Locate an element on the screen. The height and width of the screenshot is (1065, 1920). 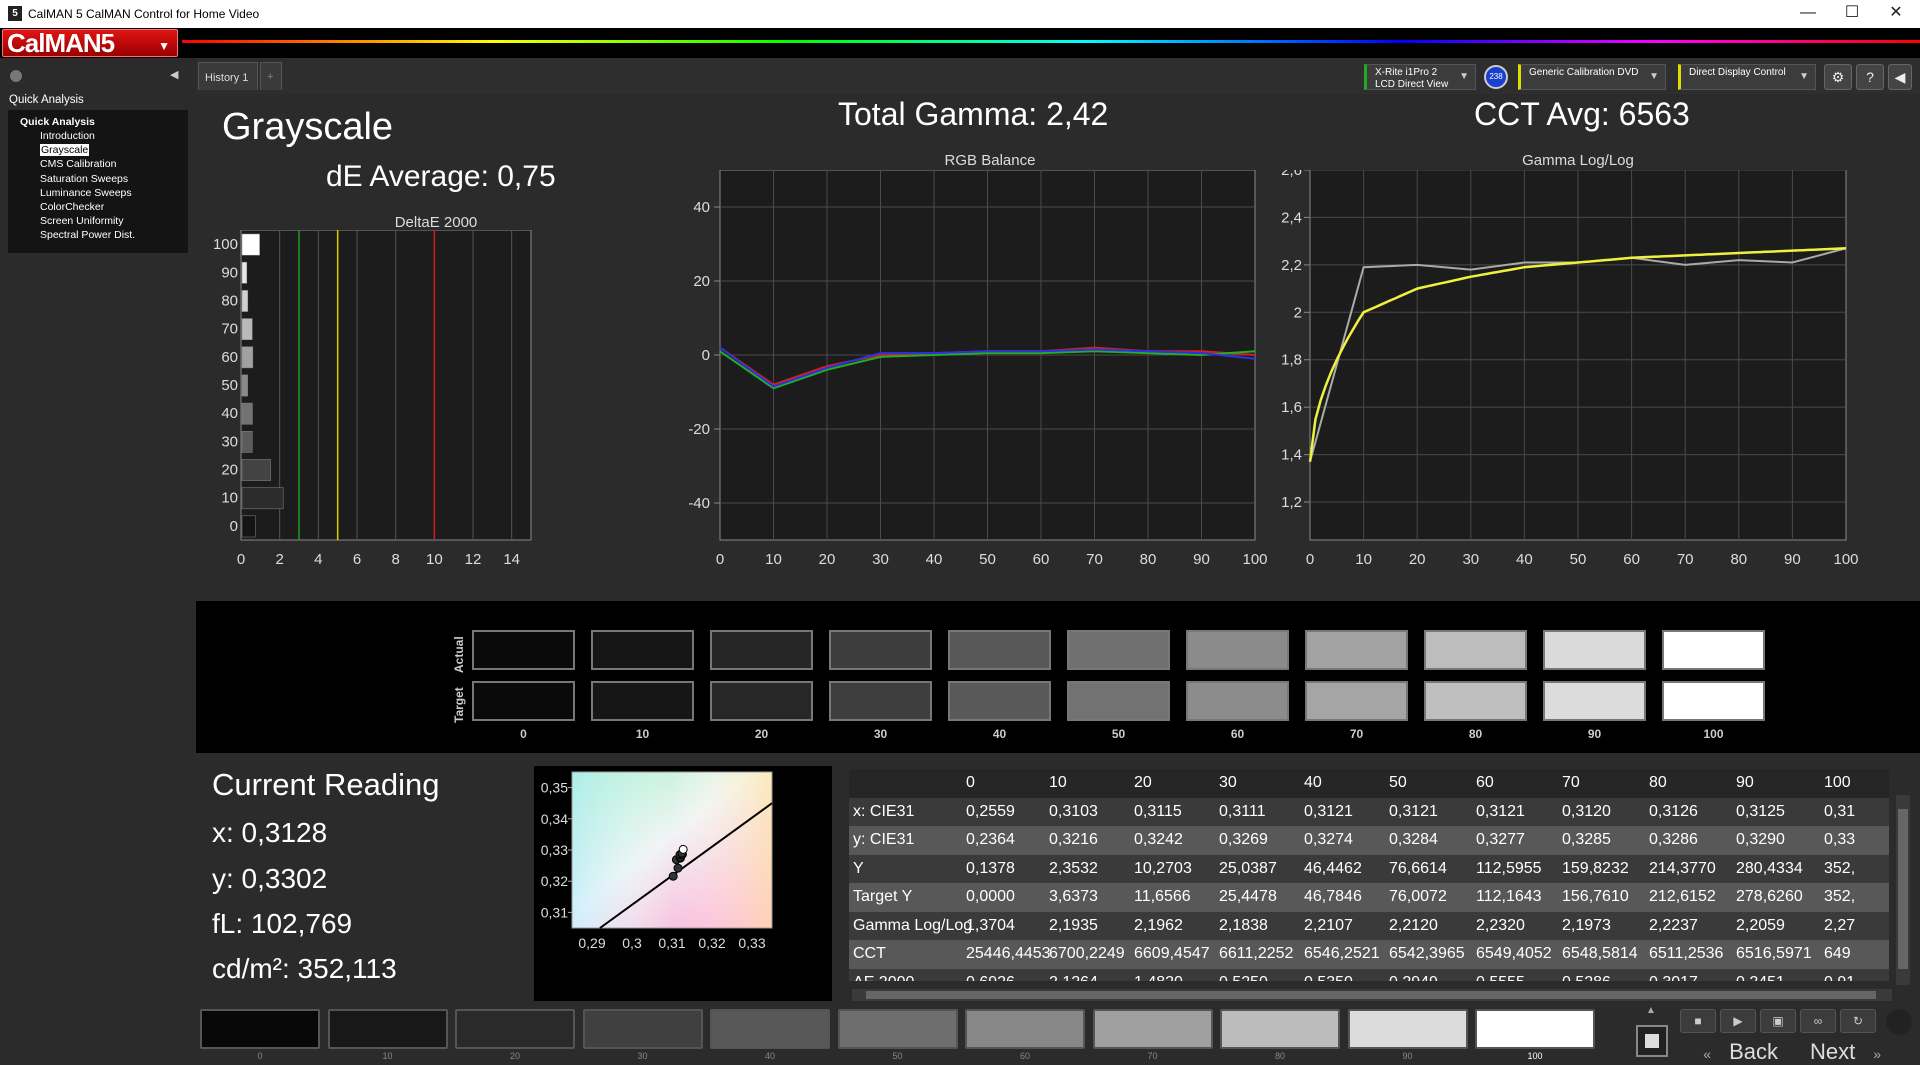
sidebar-item: CMS Calibration is located at coordinates (104, 164).